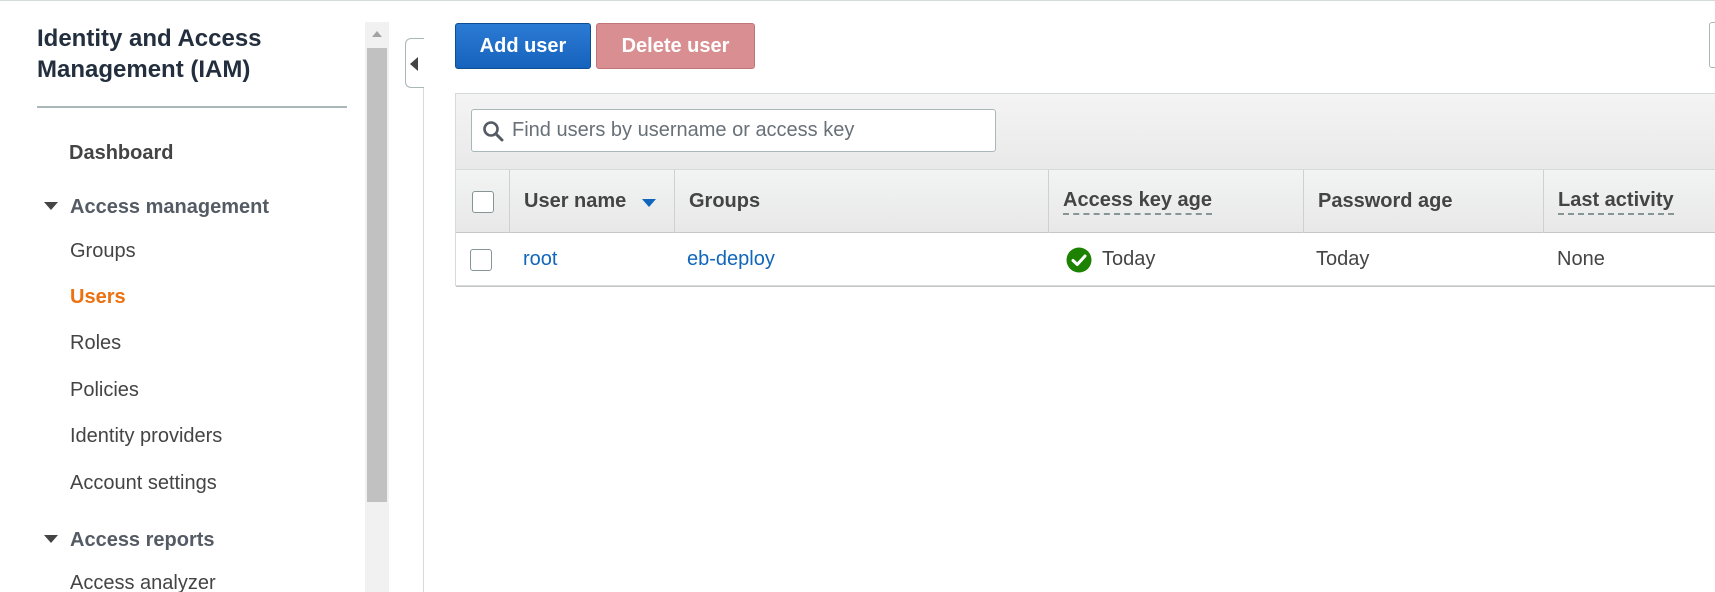  I want to click on column-header-access-key-age: Access key age, so click(1175, 201).